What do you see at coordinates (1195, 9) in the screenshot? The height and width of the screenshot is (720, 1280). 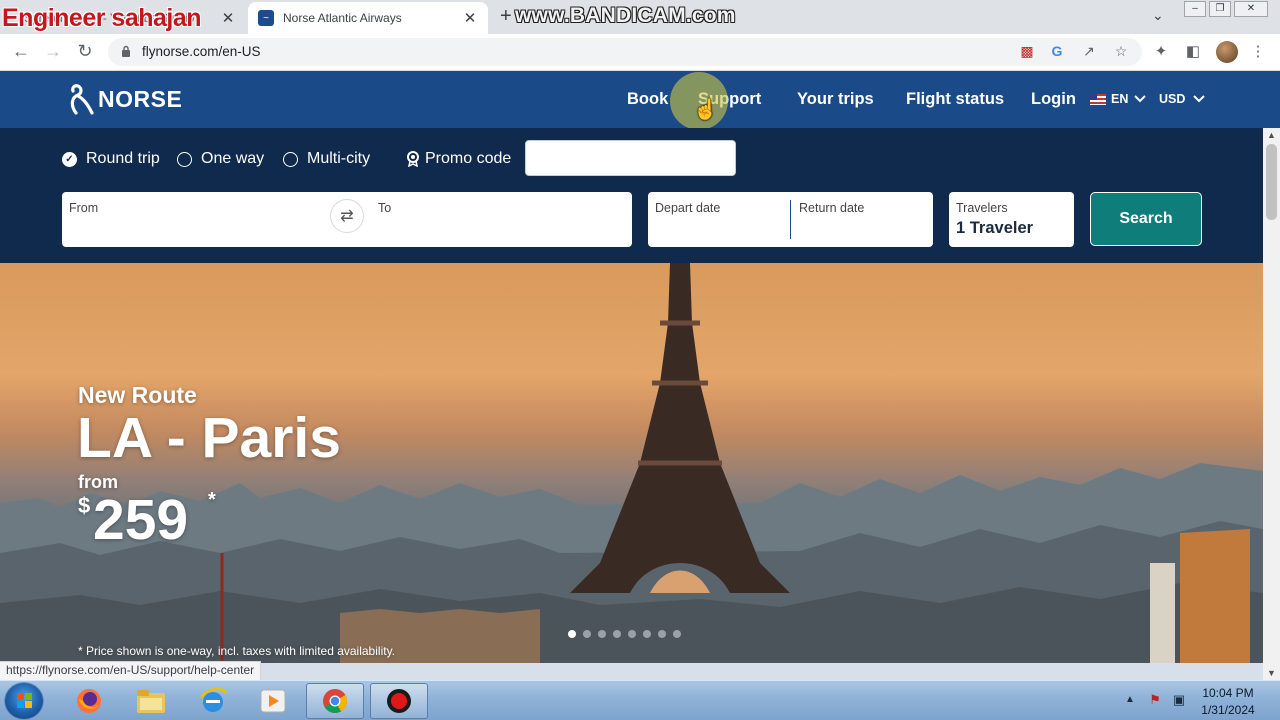 I see `window-minimize-icon: –` at bounding box center [1195, 9].